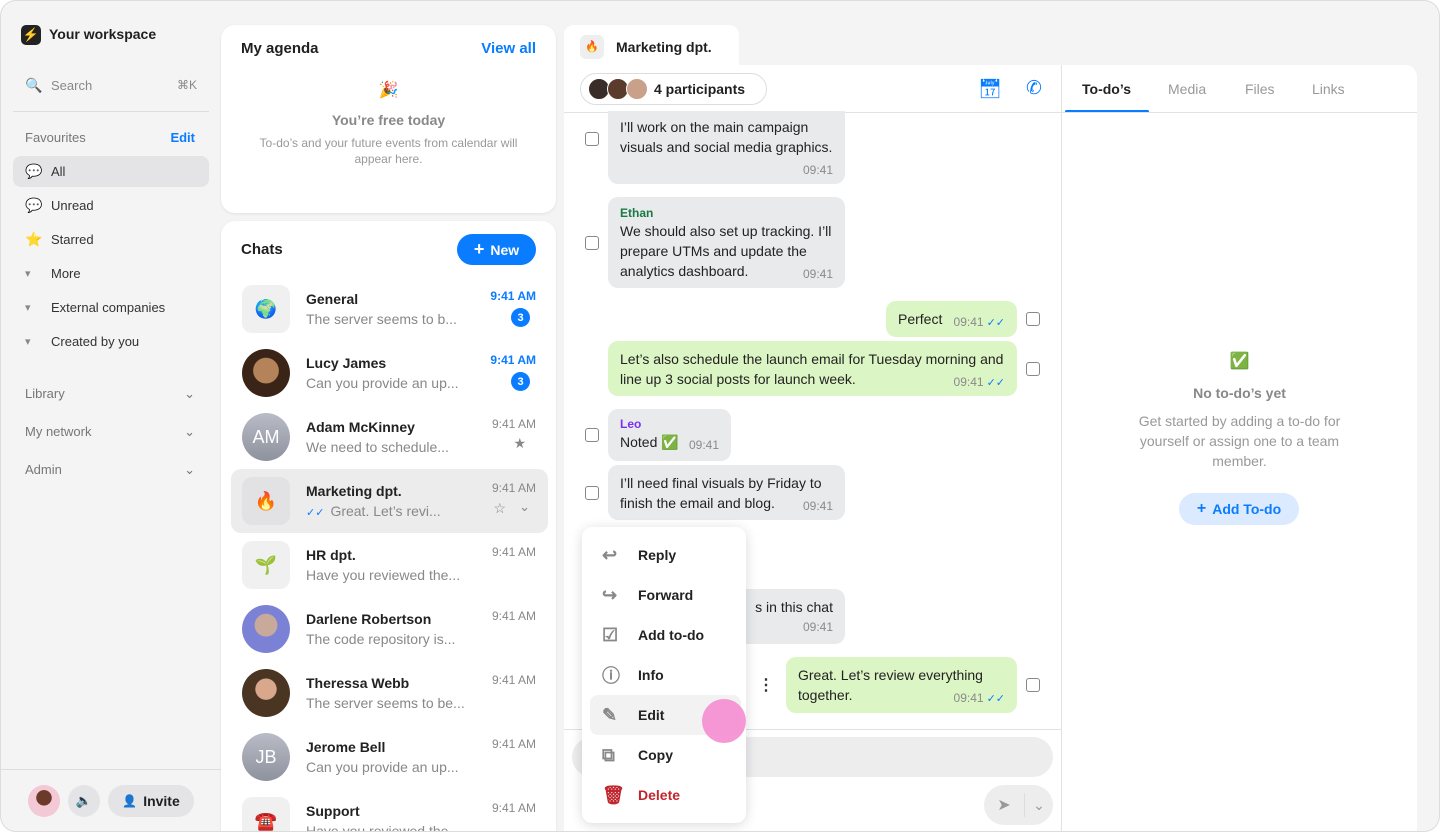 The image size is (1440, 832). What do you see at coordinates (389, 810) in the screenshot?
I see `chat-row-support: ☎️ Support Have you reviewed the... 9:41 AM` at bounding box center [389, 810].